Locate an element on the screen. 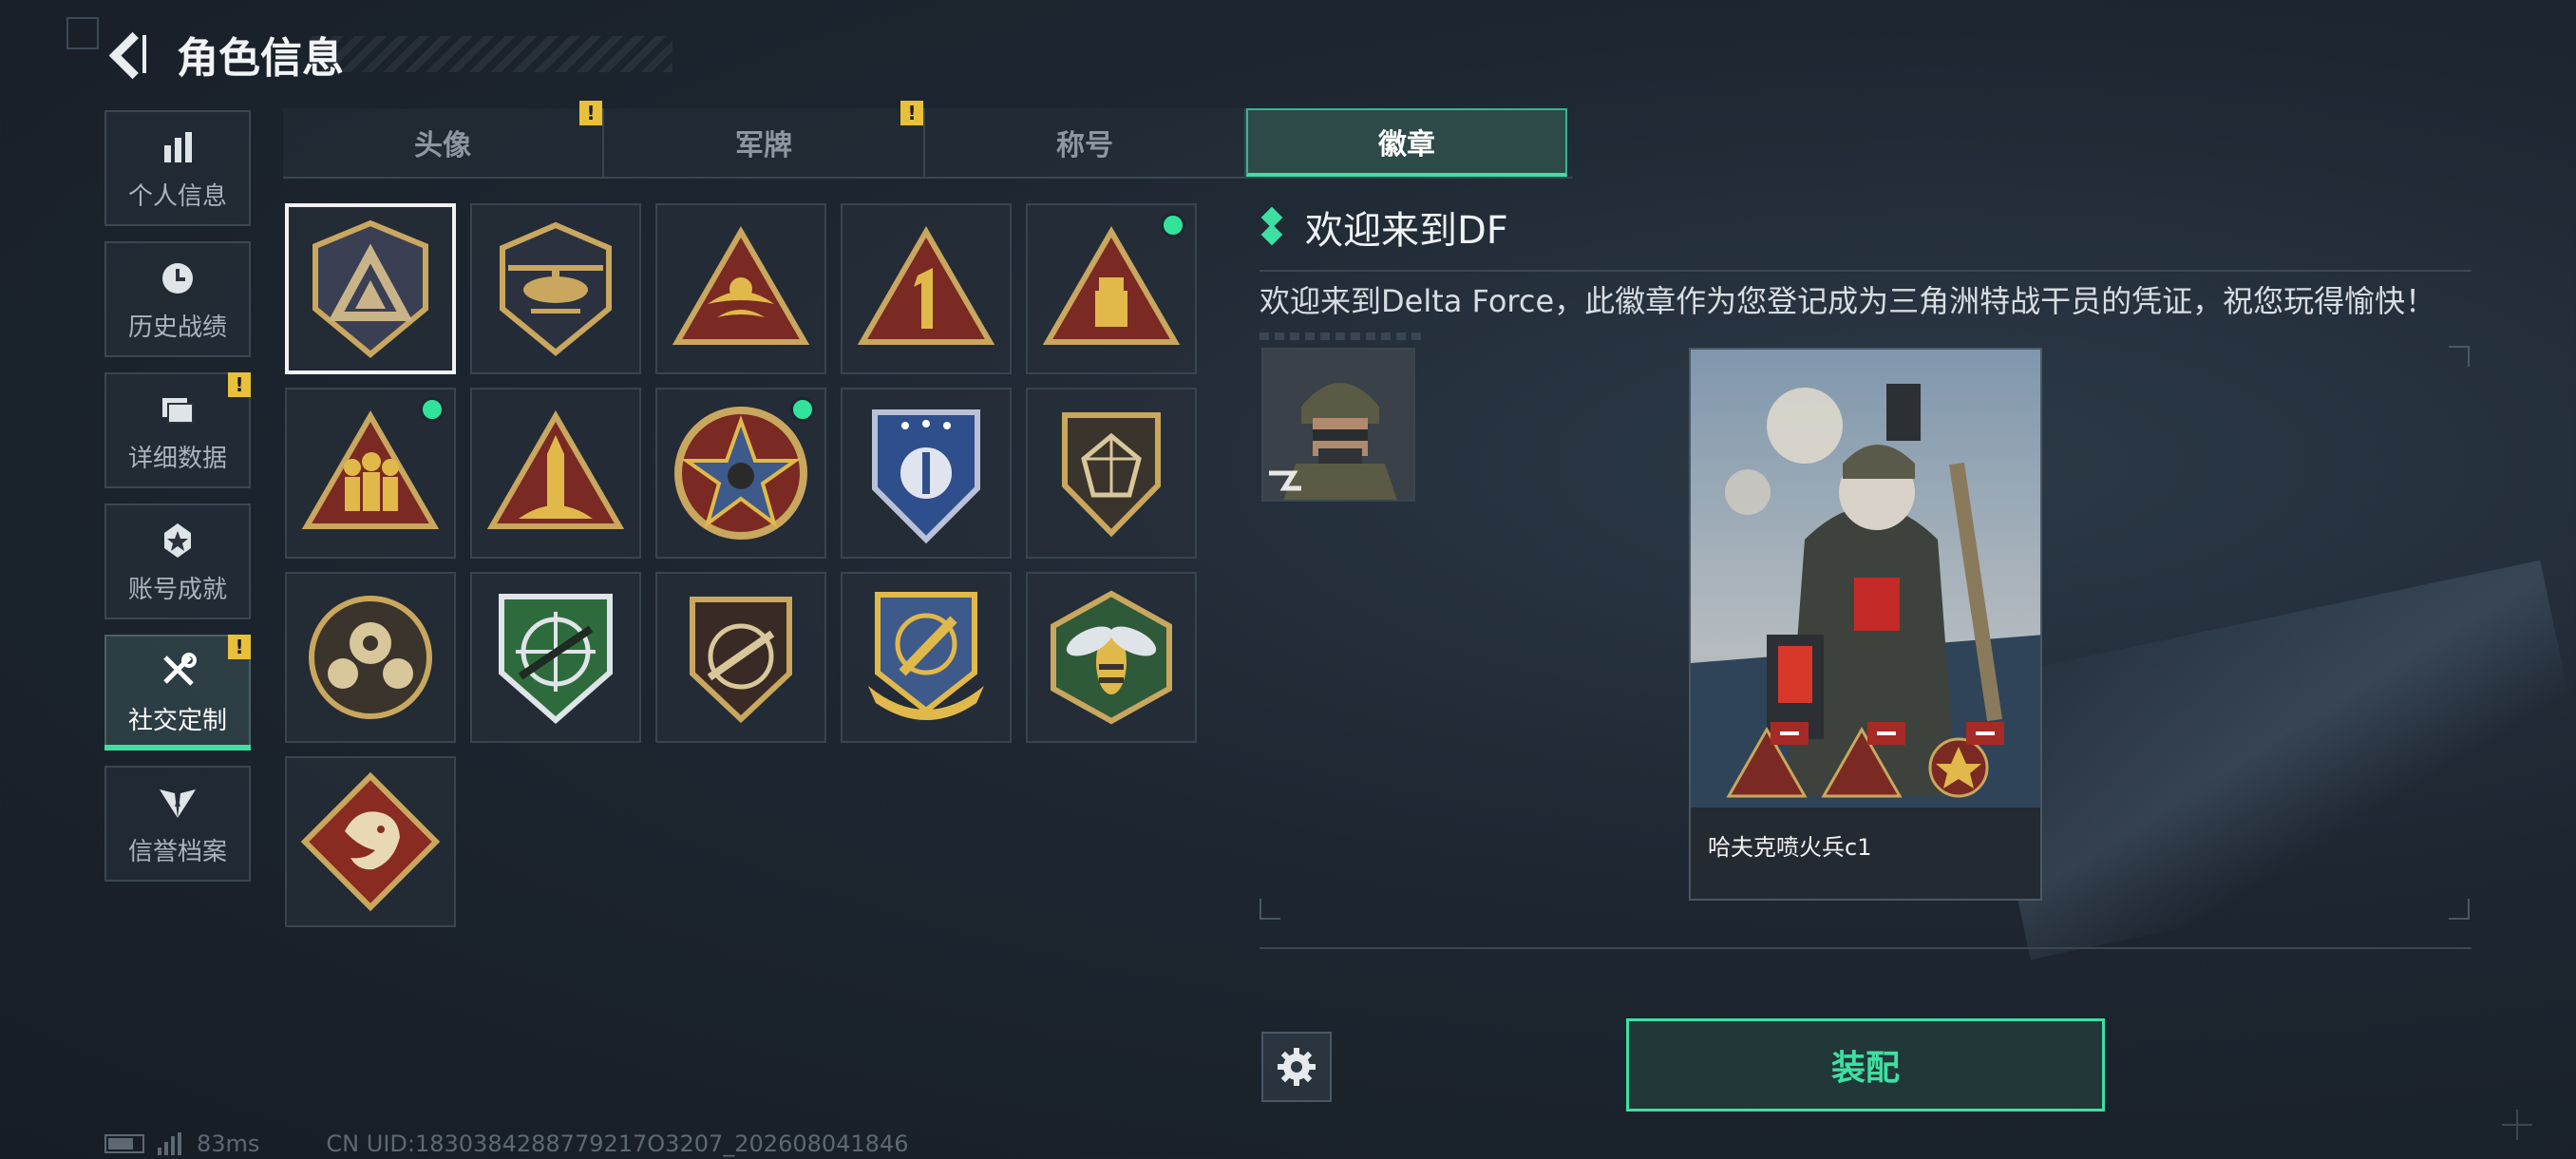 This screenshot has width=2576, height=1159. page-header: 角色信息 is located at coordinates (387, 54).